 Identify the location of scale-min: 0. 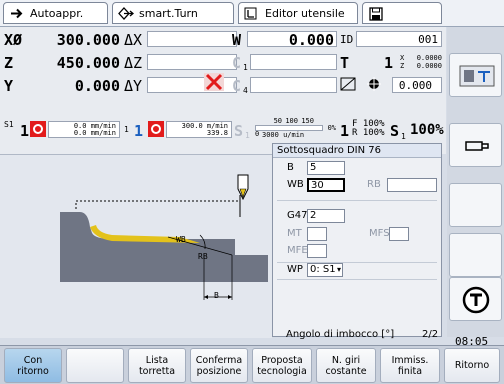
(257, 134).